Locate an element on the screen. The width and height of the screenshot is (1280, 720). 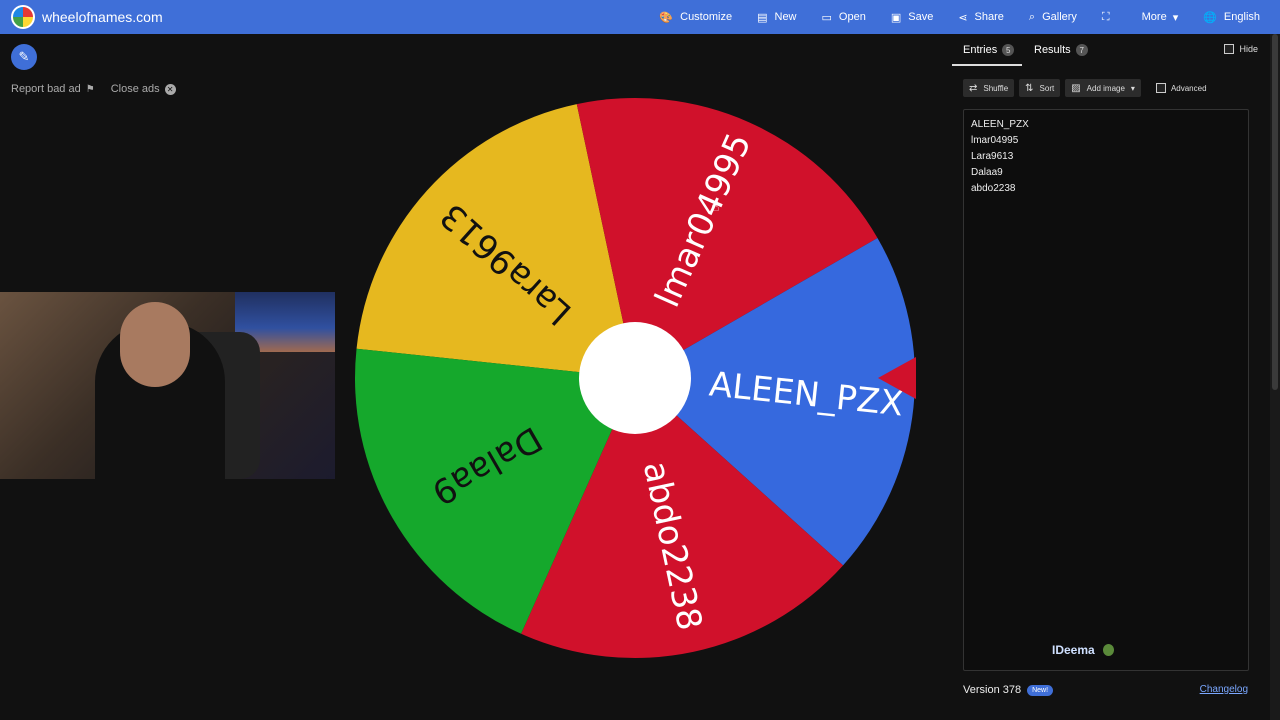
entry-line: Dalaa9 is located at coordinates (987, 172).